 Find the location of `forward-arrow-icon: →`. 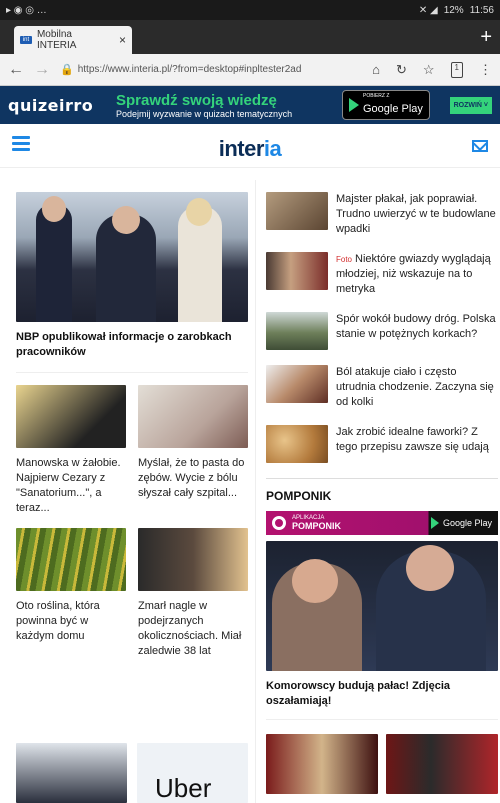

forward-arrow-icon: → is located at coordinates (42, 70).